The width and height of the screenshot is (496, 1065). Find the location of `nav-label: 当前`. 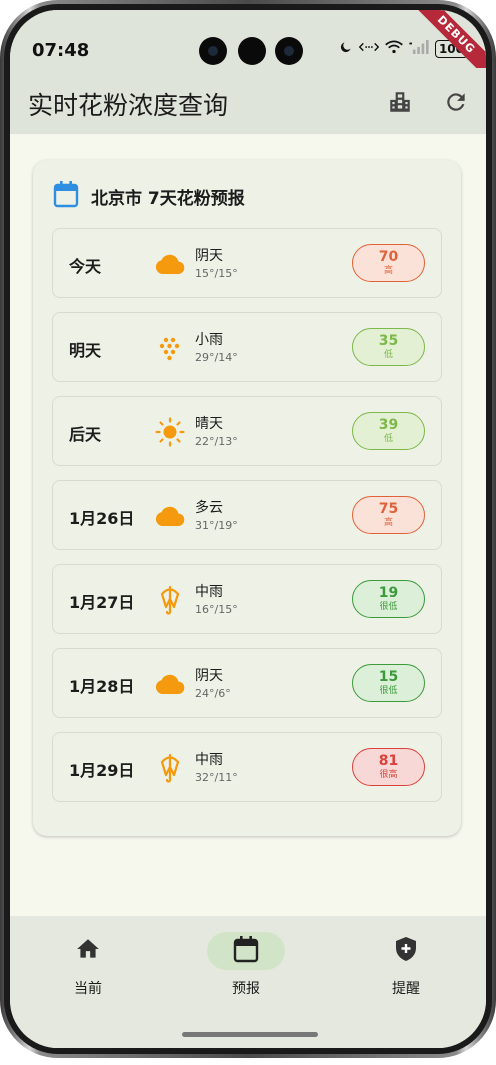

nav-label: 当前 is located at coordinates (88, 989).